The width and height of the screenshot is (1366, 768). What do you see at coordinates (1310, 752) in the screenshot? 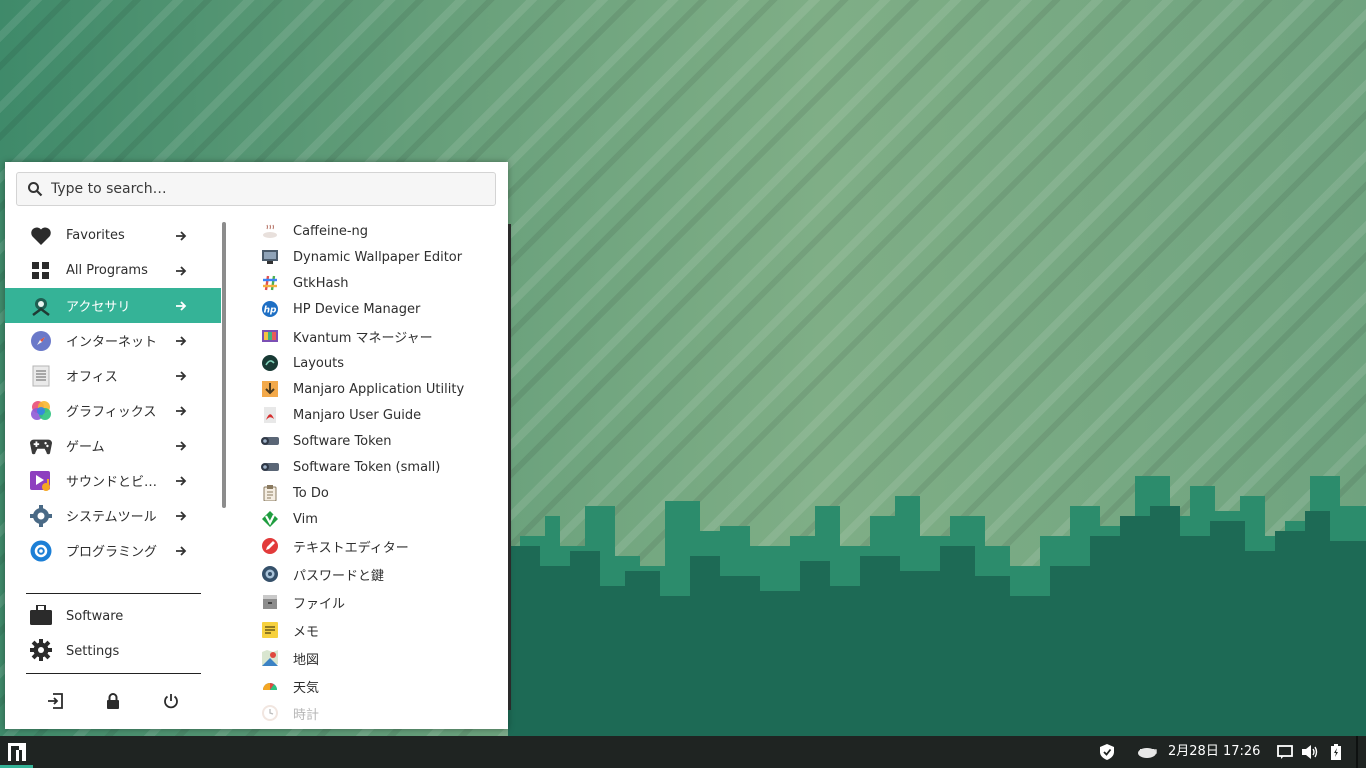
I see `tray-volume` at bounding box center [1310, 752].